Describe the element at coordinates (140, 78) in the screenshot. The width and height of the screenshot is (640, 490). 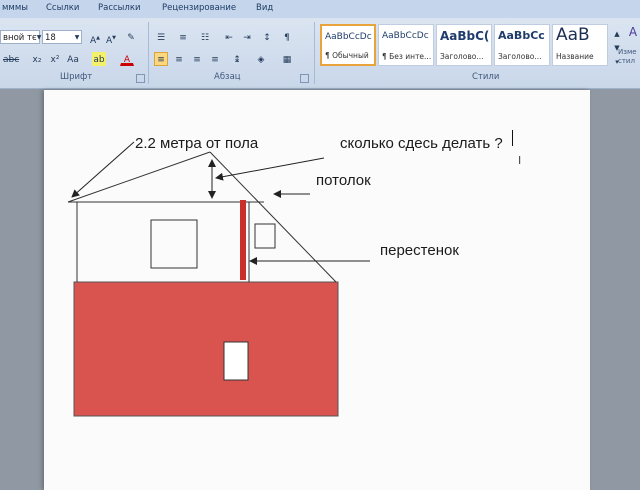
I see `font-dialog-launcher-icon` at that location.